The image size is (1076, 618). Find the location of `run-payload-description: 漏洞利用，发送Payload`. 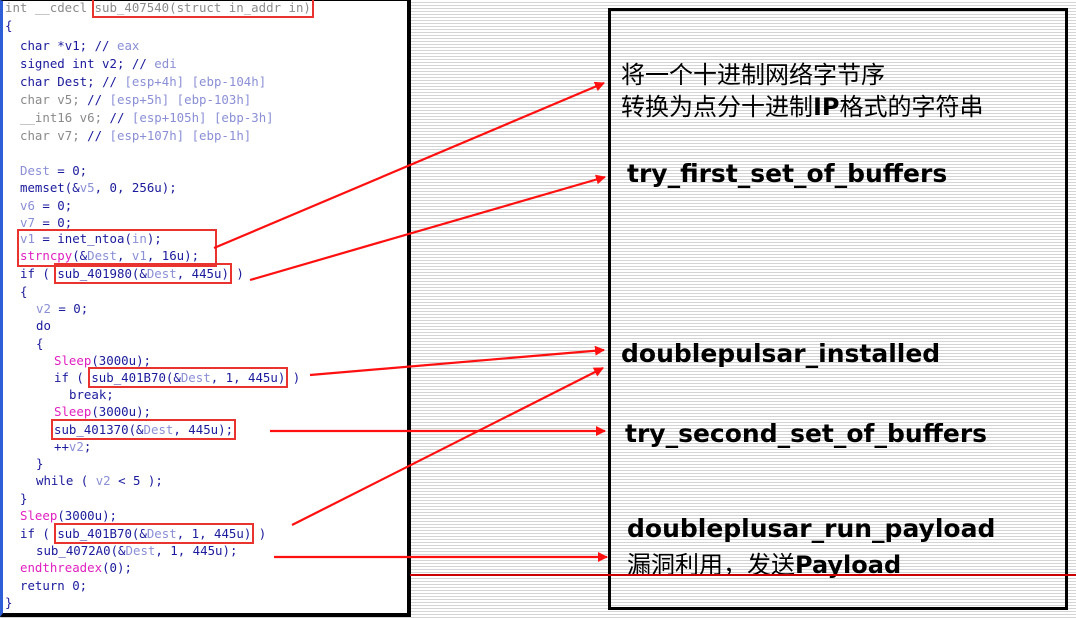

run-payload-description: 漏洞利用，发送Payload is located at coordinates (764, 565).